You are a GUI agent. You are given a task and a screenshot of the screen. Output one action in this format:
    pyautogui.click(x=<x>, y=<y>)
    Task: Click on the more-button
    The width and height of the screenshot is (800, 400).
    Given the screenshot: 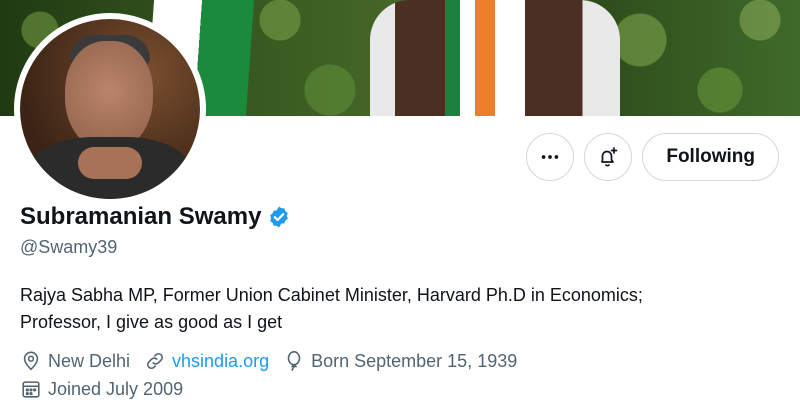 What is the action you would take?
    pyautogui.click(x=550, y=157)
    